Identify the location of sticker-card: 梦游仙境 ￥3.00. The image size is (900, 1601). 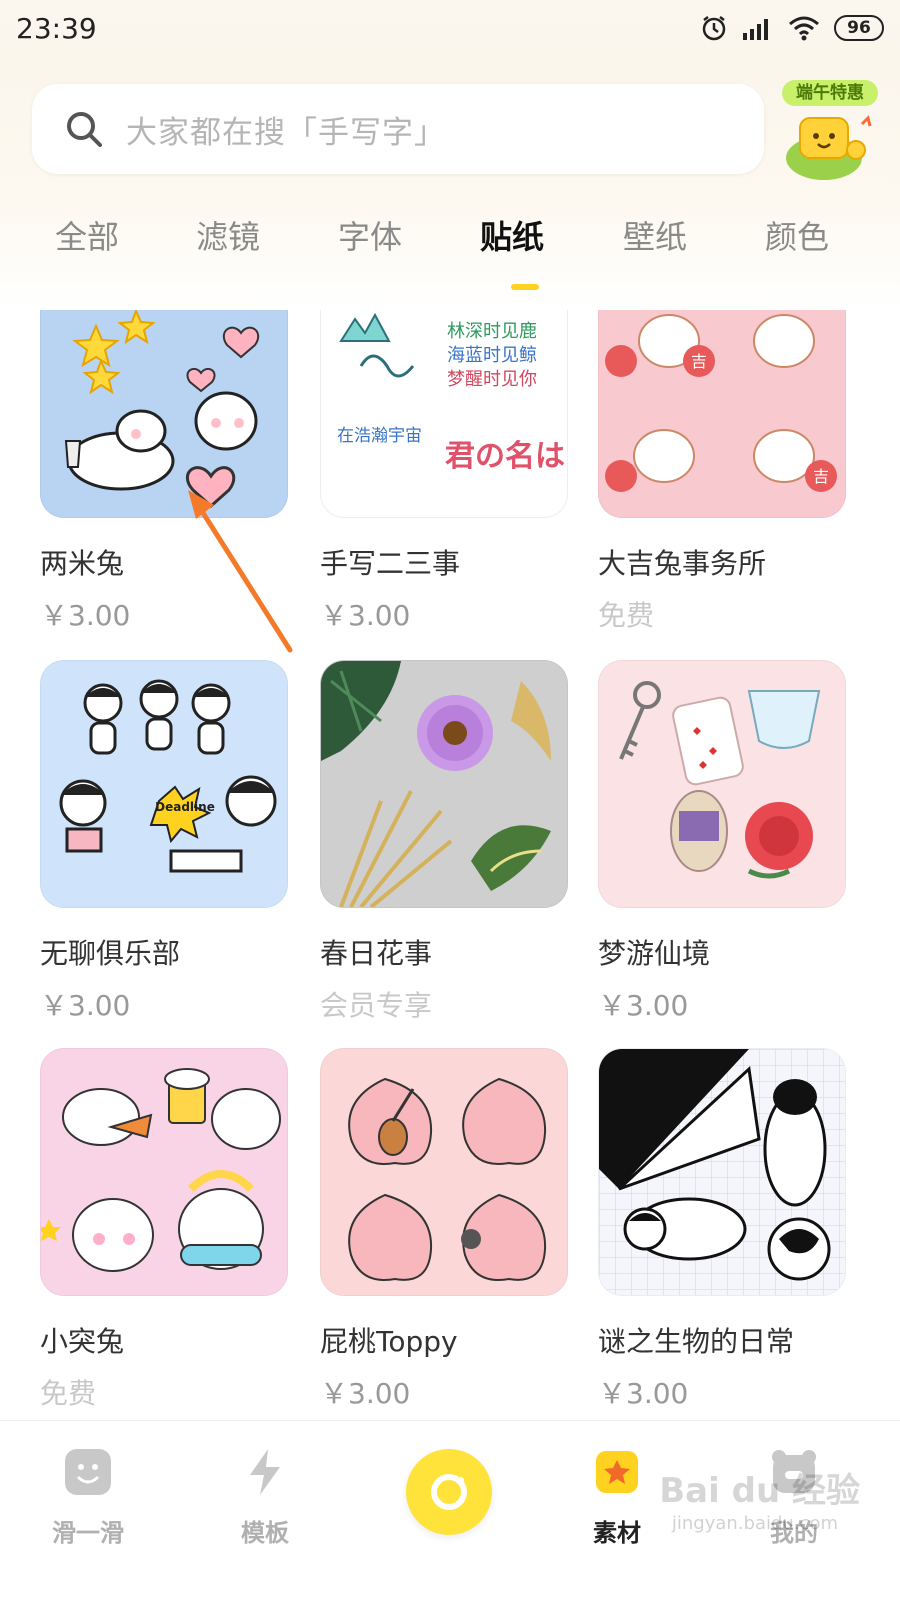
(722, 842).